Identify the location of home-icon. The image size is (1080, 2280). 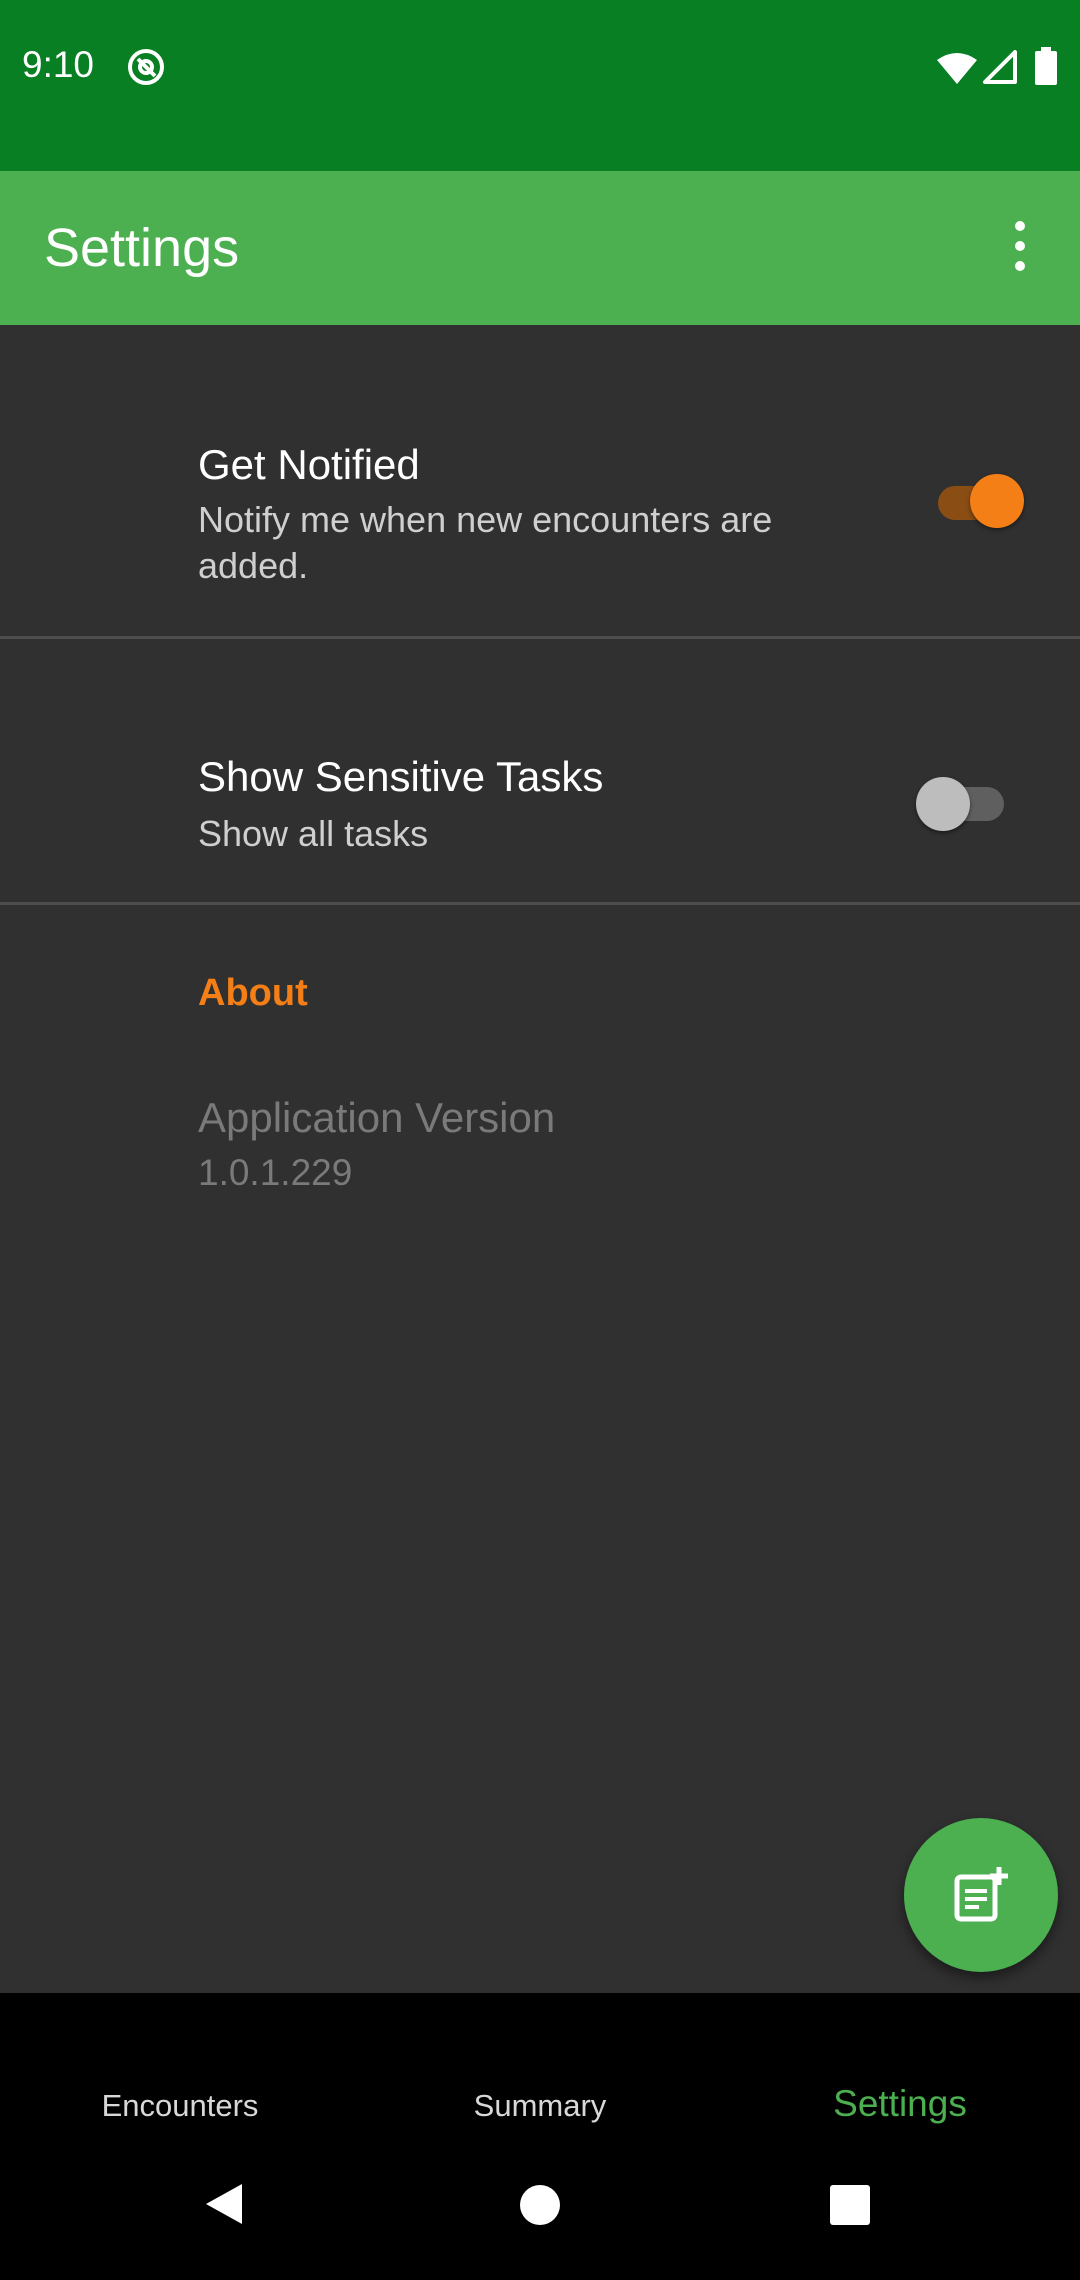
(540, 2205).